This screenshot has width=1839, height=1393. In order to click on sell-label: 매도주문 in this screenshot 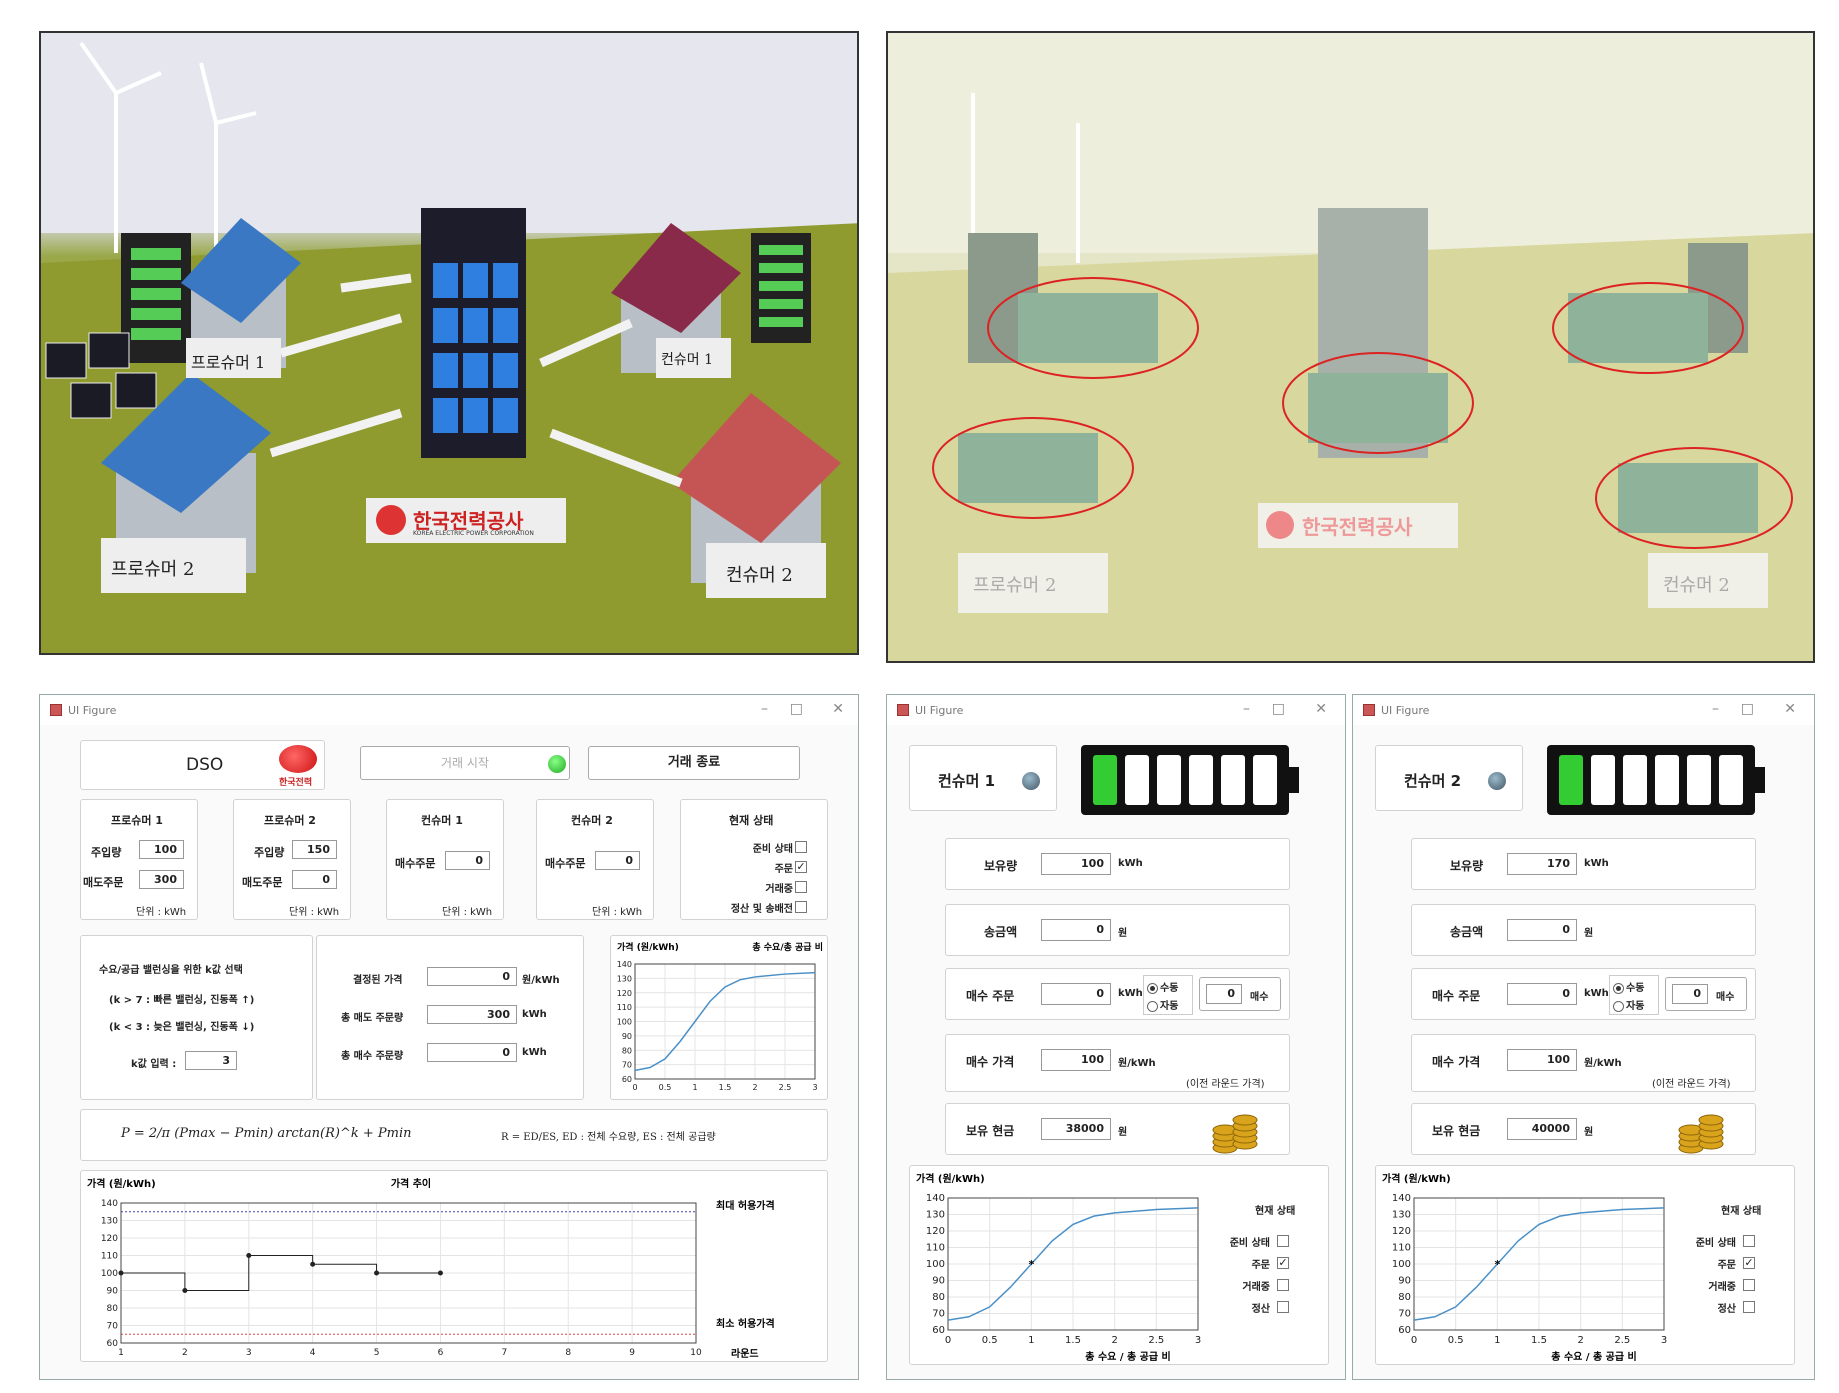, I will do `click(103, 882)`.